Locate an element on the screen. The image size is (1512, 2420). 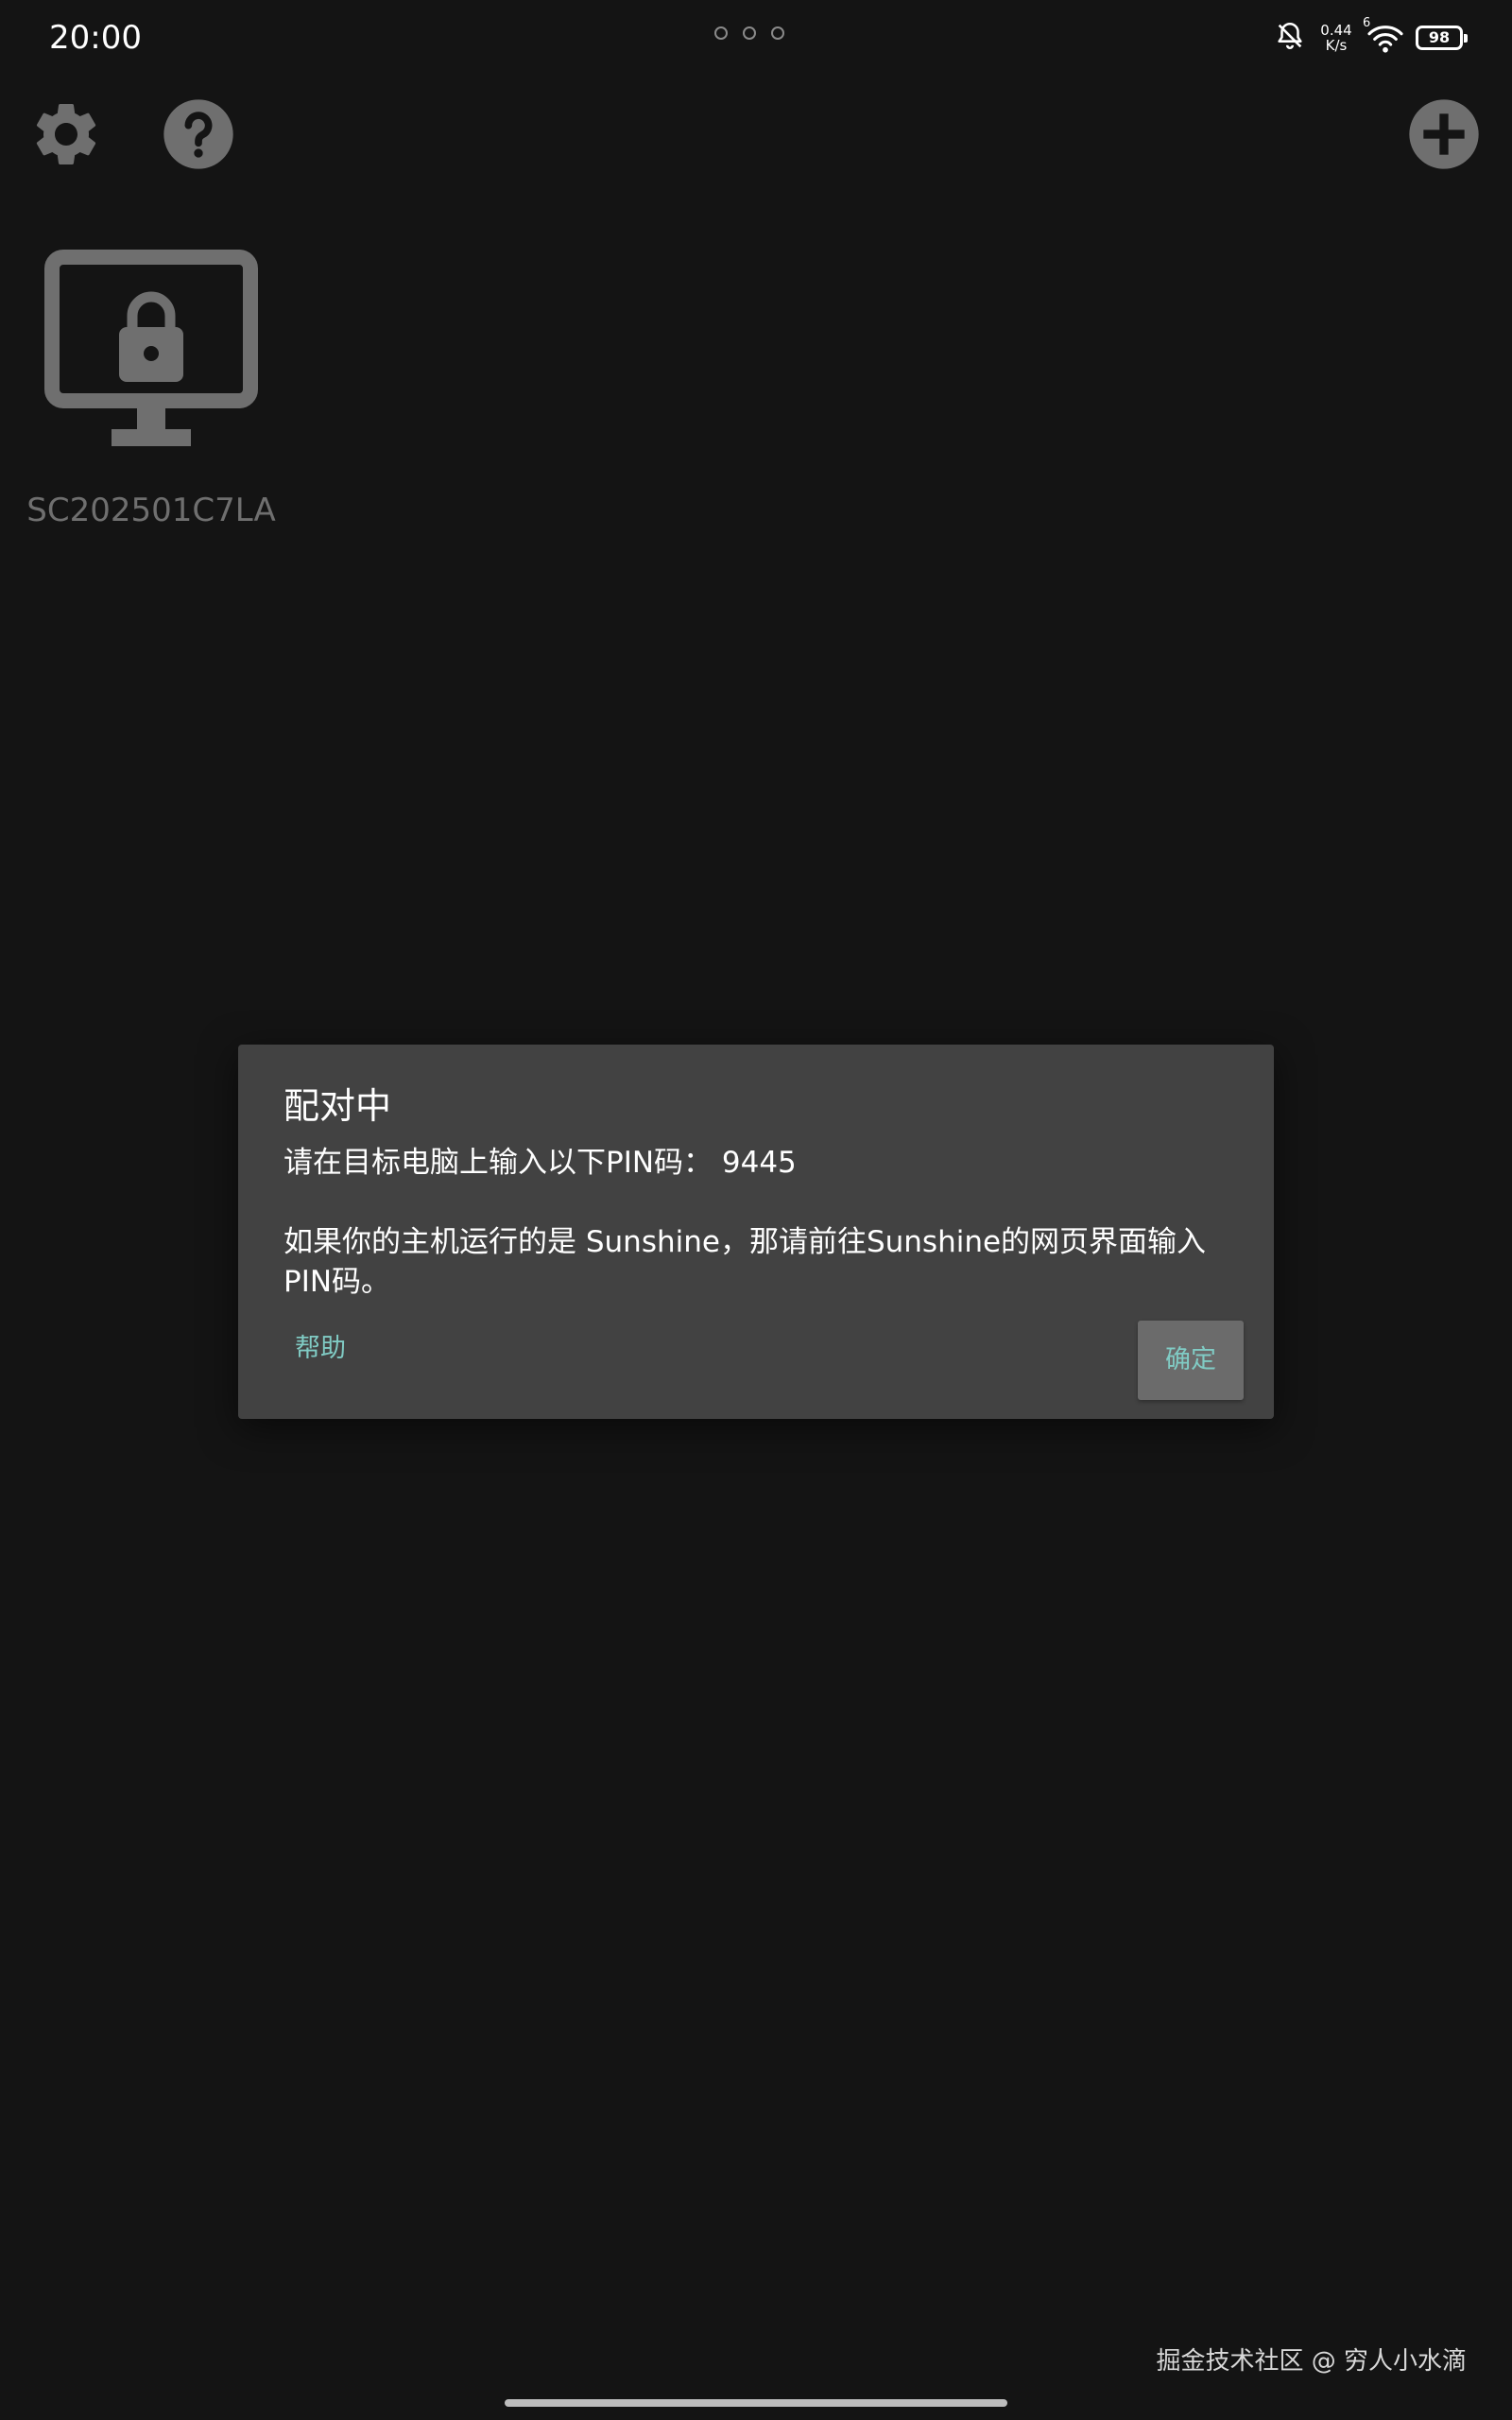
ok-button: 确定 is located at coordinates (1191, 1360).